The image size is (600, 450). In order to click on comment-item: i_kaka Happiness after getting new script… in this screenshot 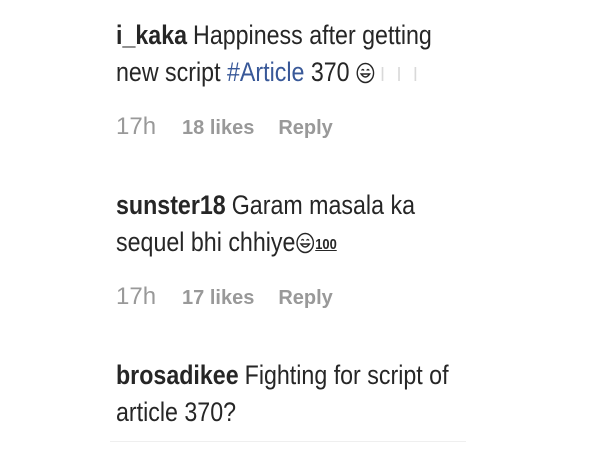, I will do `click(296, 55)`.